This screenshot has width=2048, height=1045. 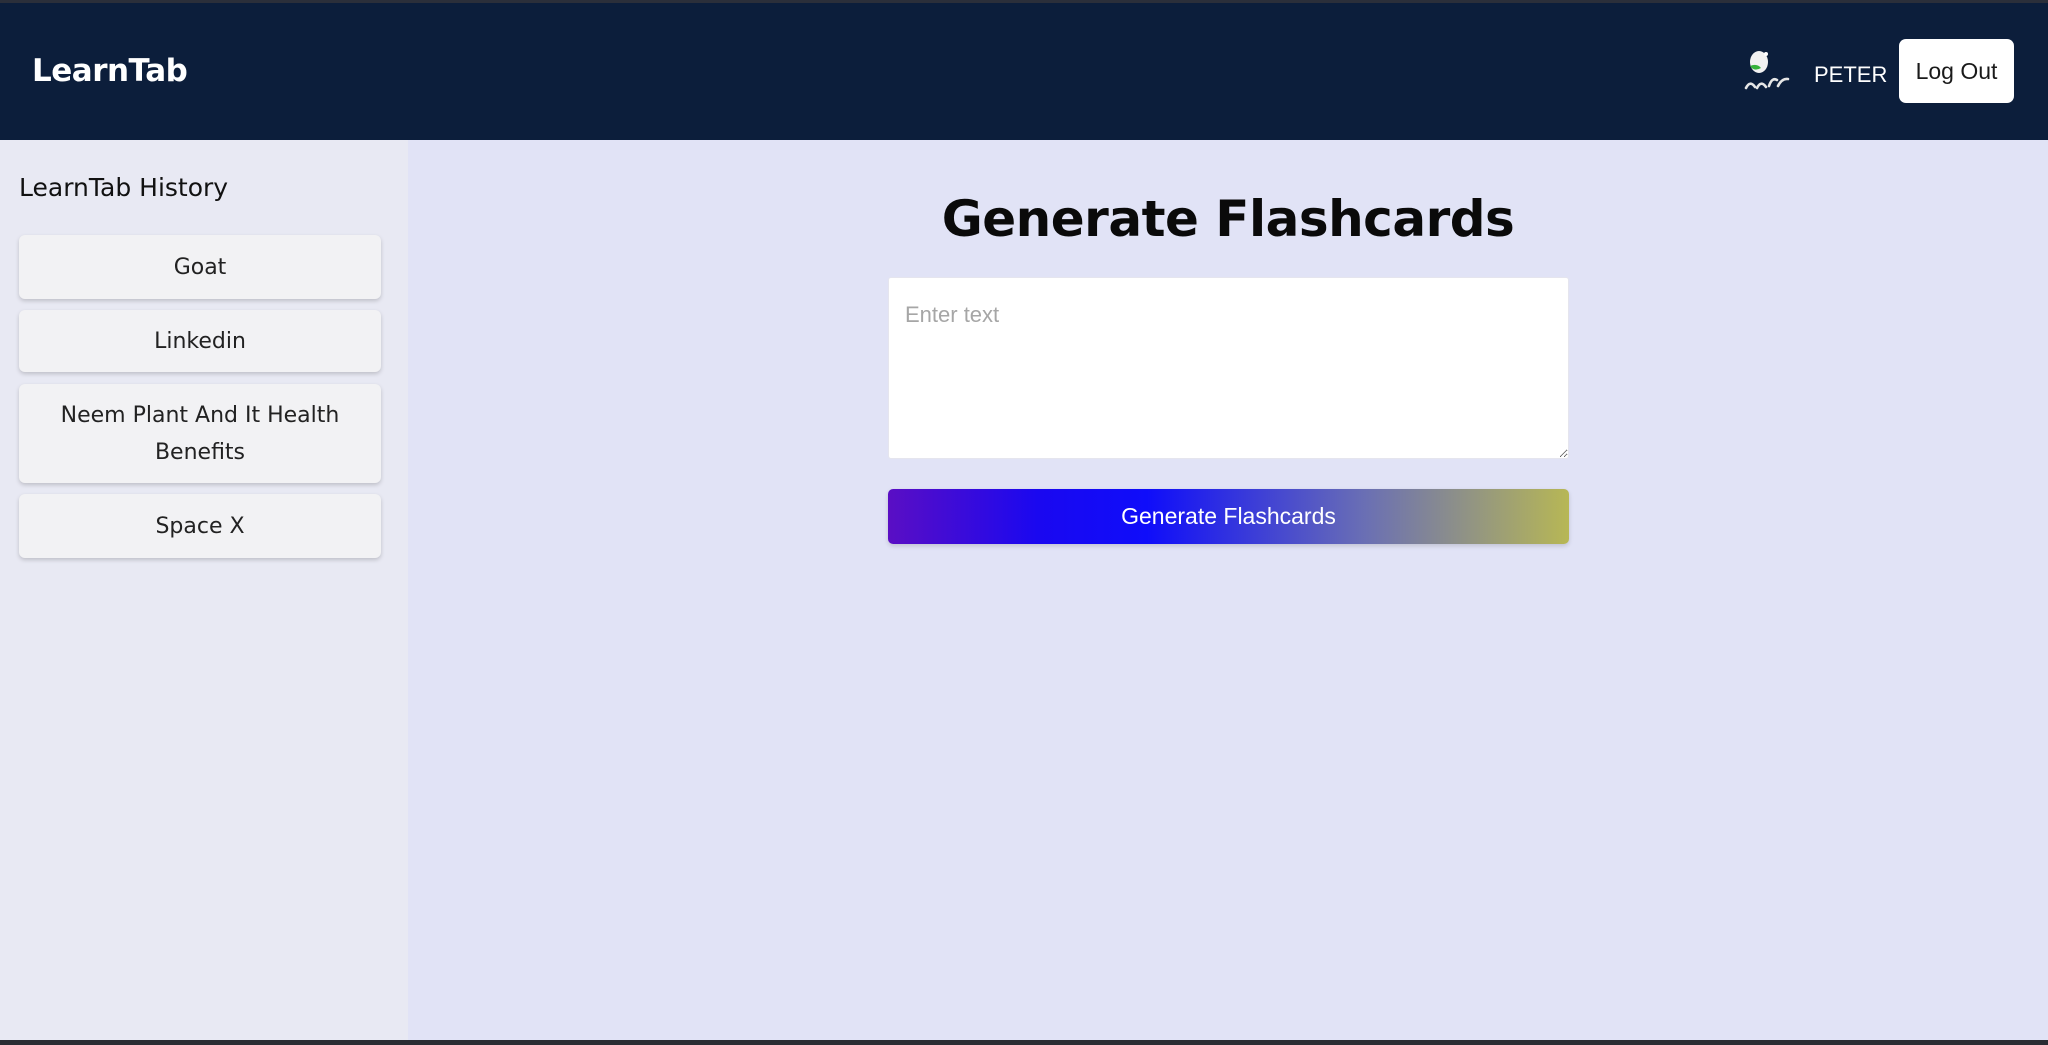 I want to click on flashcard-text-input, so click(x=1228, y=368).